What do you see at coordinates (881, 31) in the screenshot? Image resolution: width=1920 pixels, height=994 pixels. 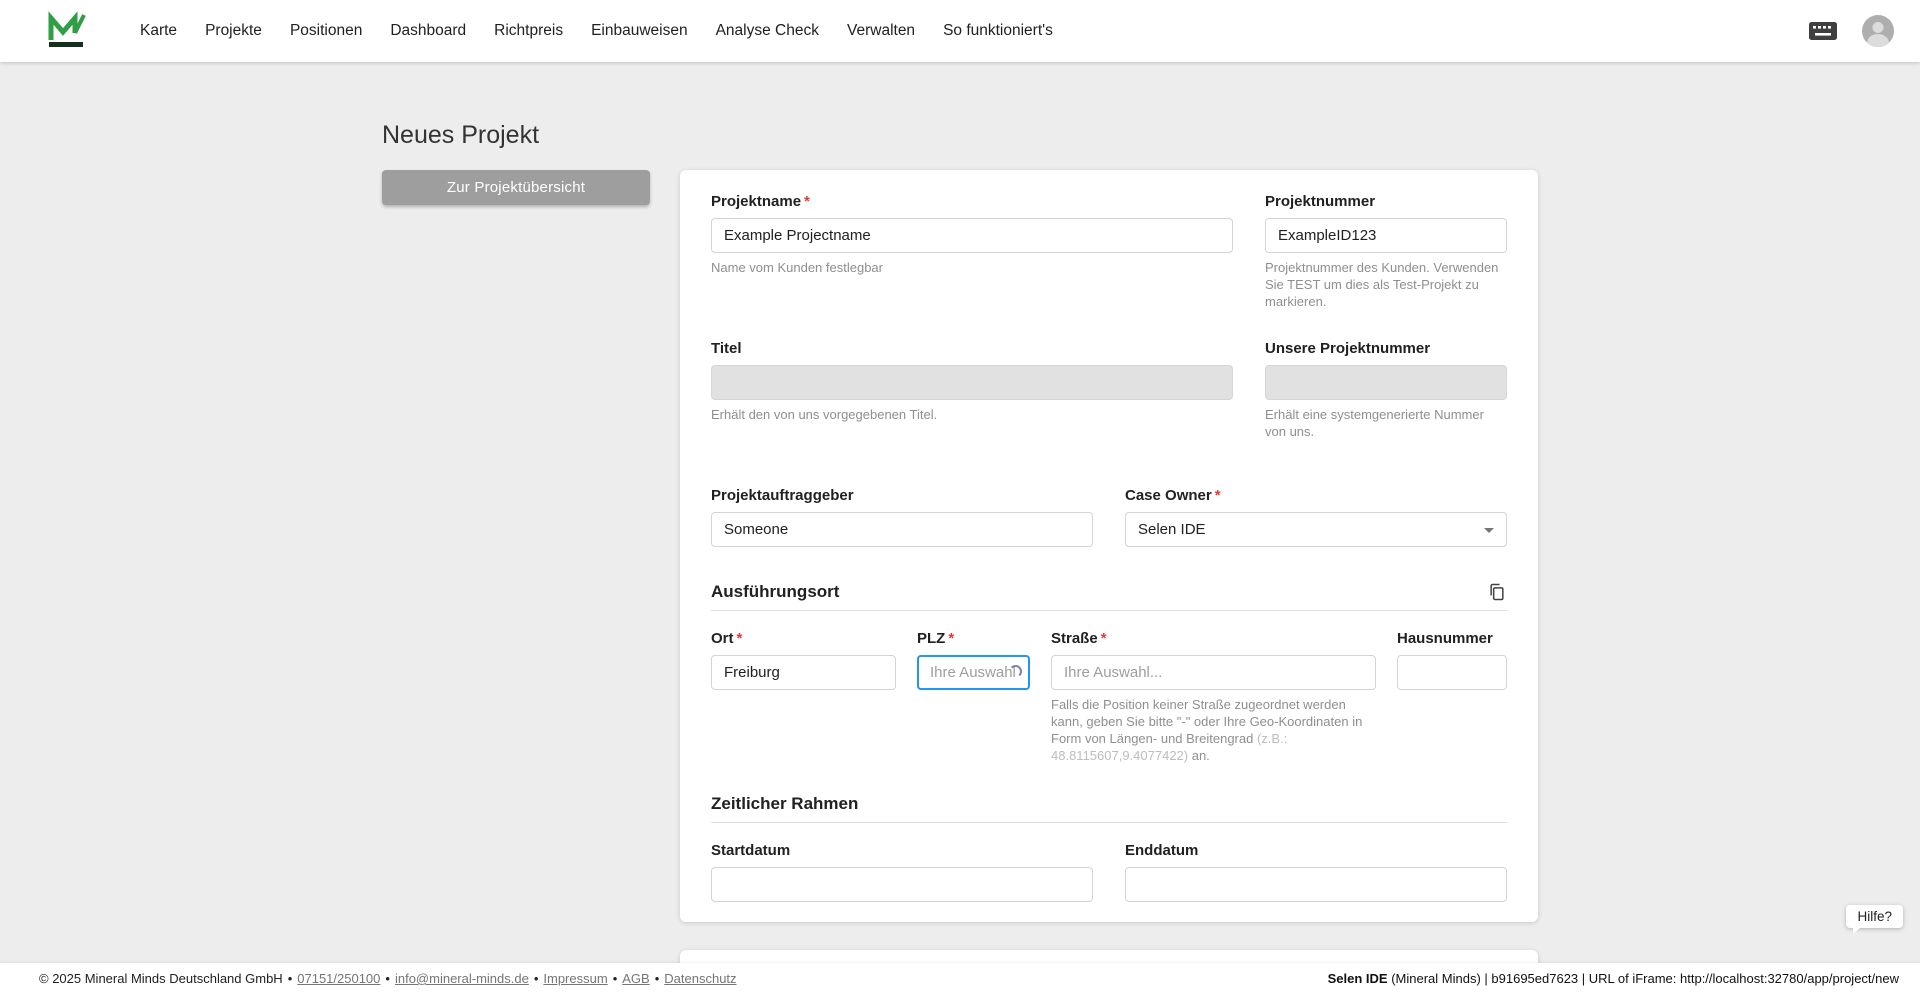 I see `nav-verwalten: Verwalten` at bounding box center [881, 31].